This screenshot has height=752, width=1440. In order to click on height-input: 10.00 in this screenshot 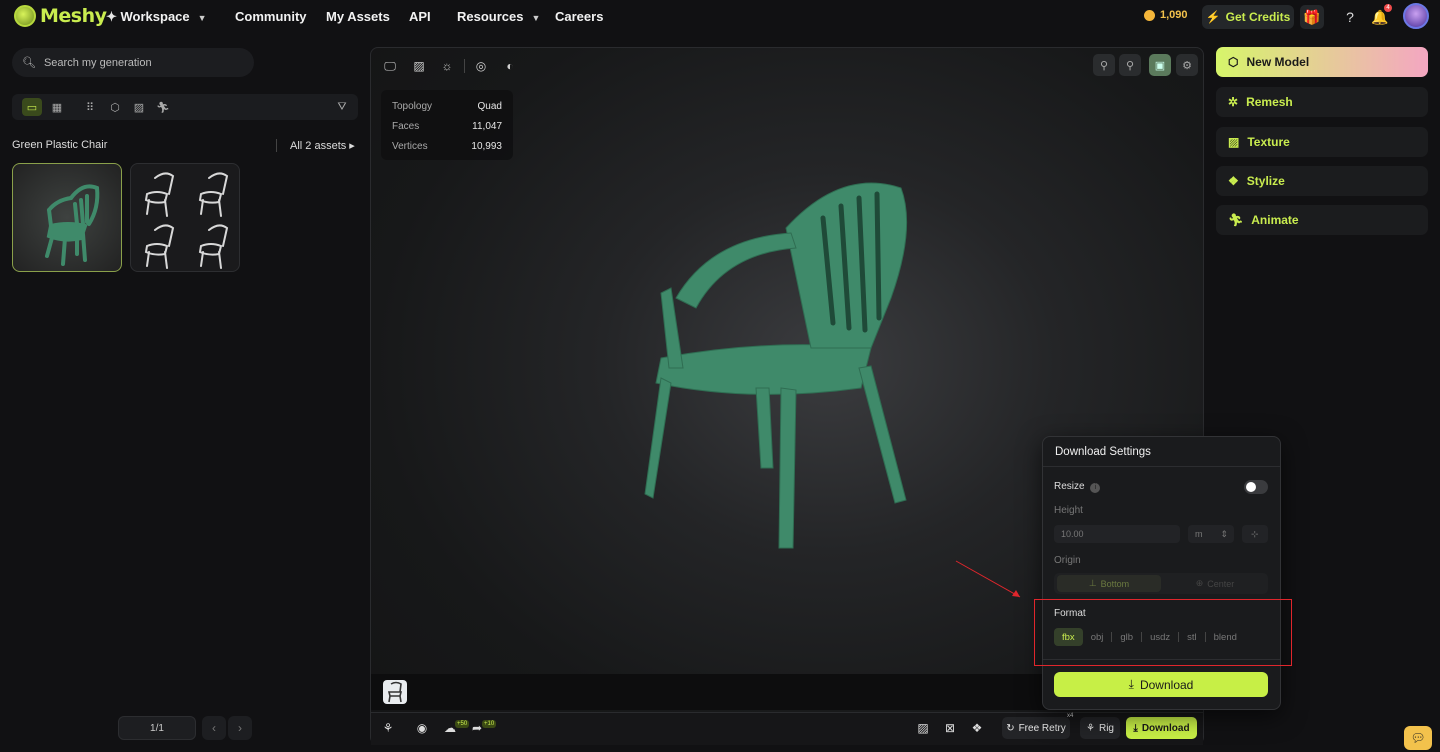, I will do `click(1117, 534)`.